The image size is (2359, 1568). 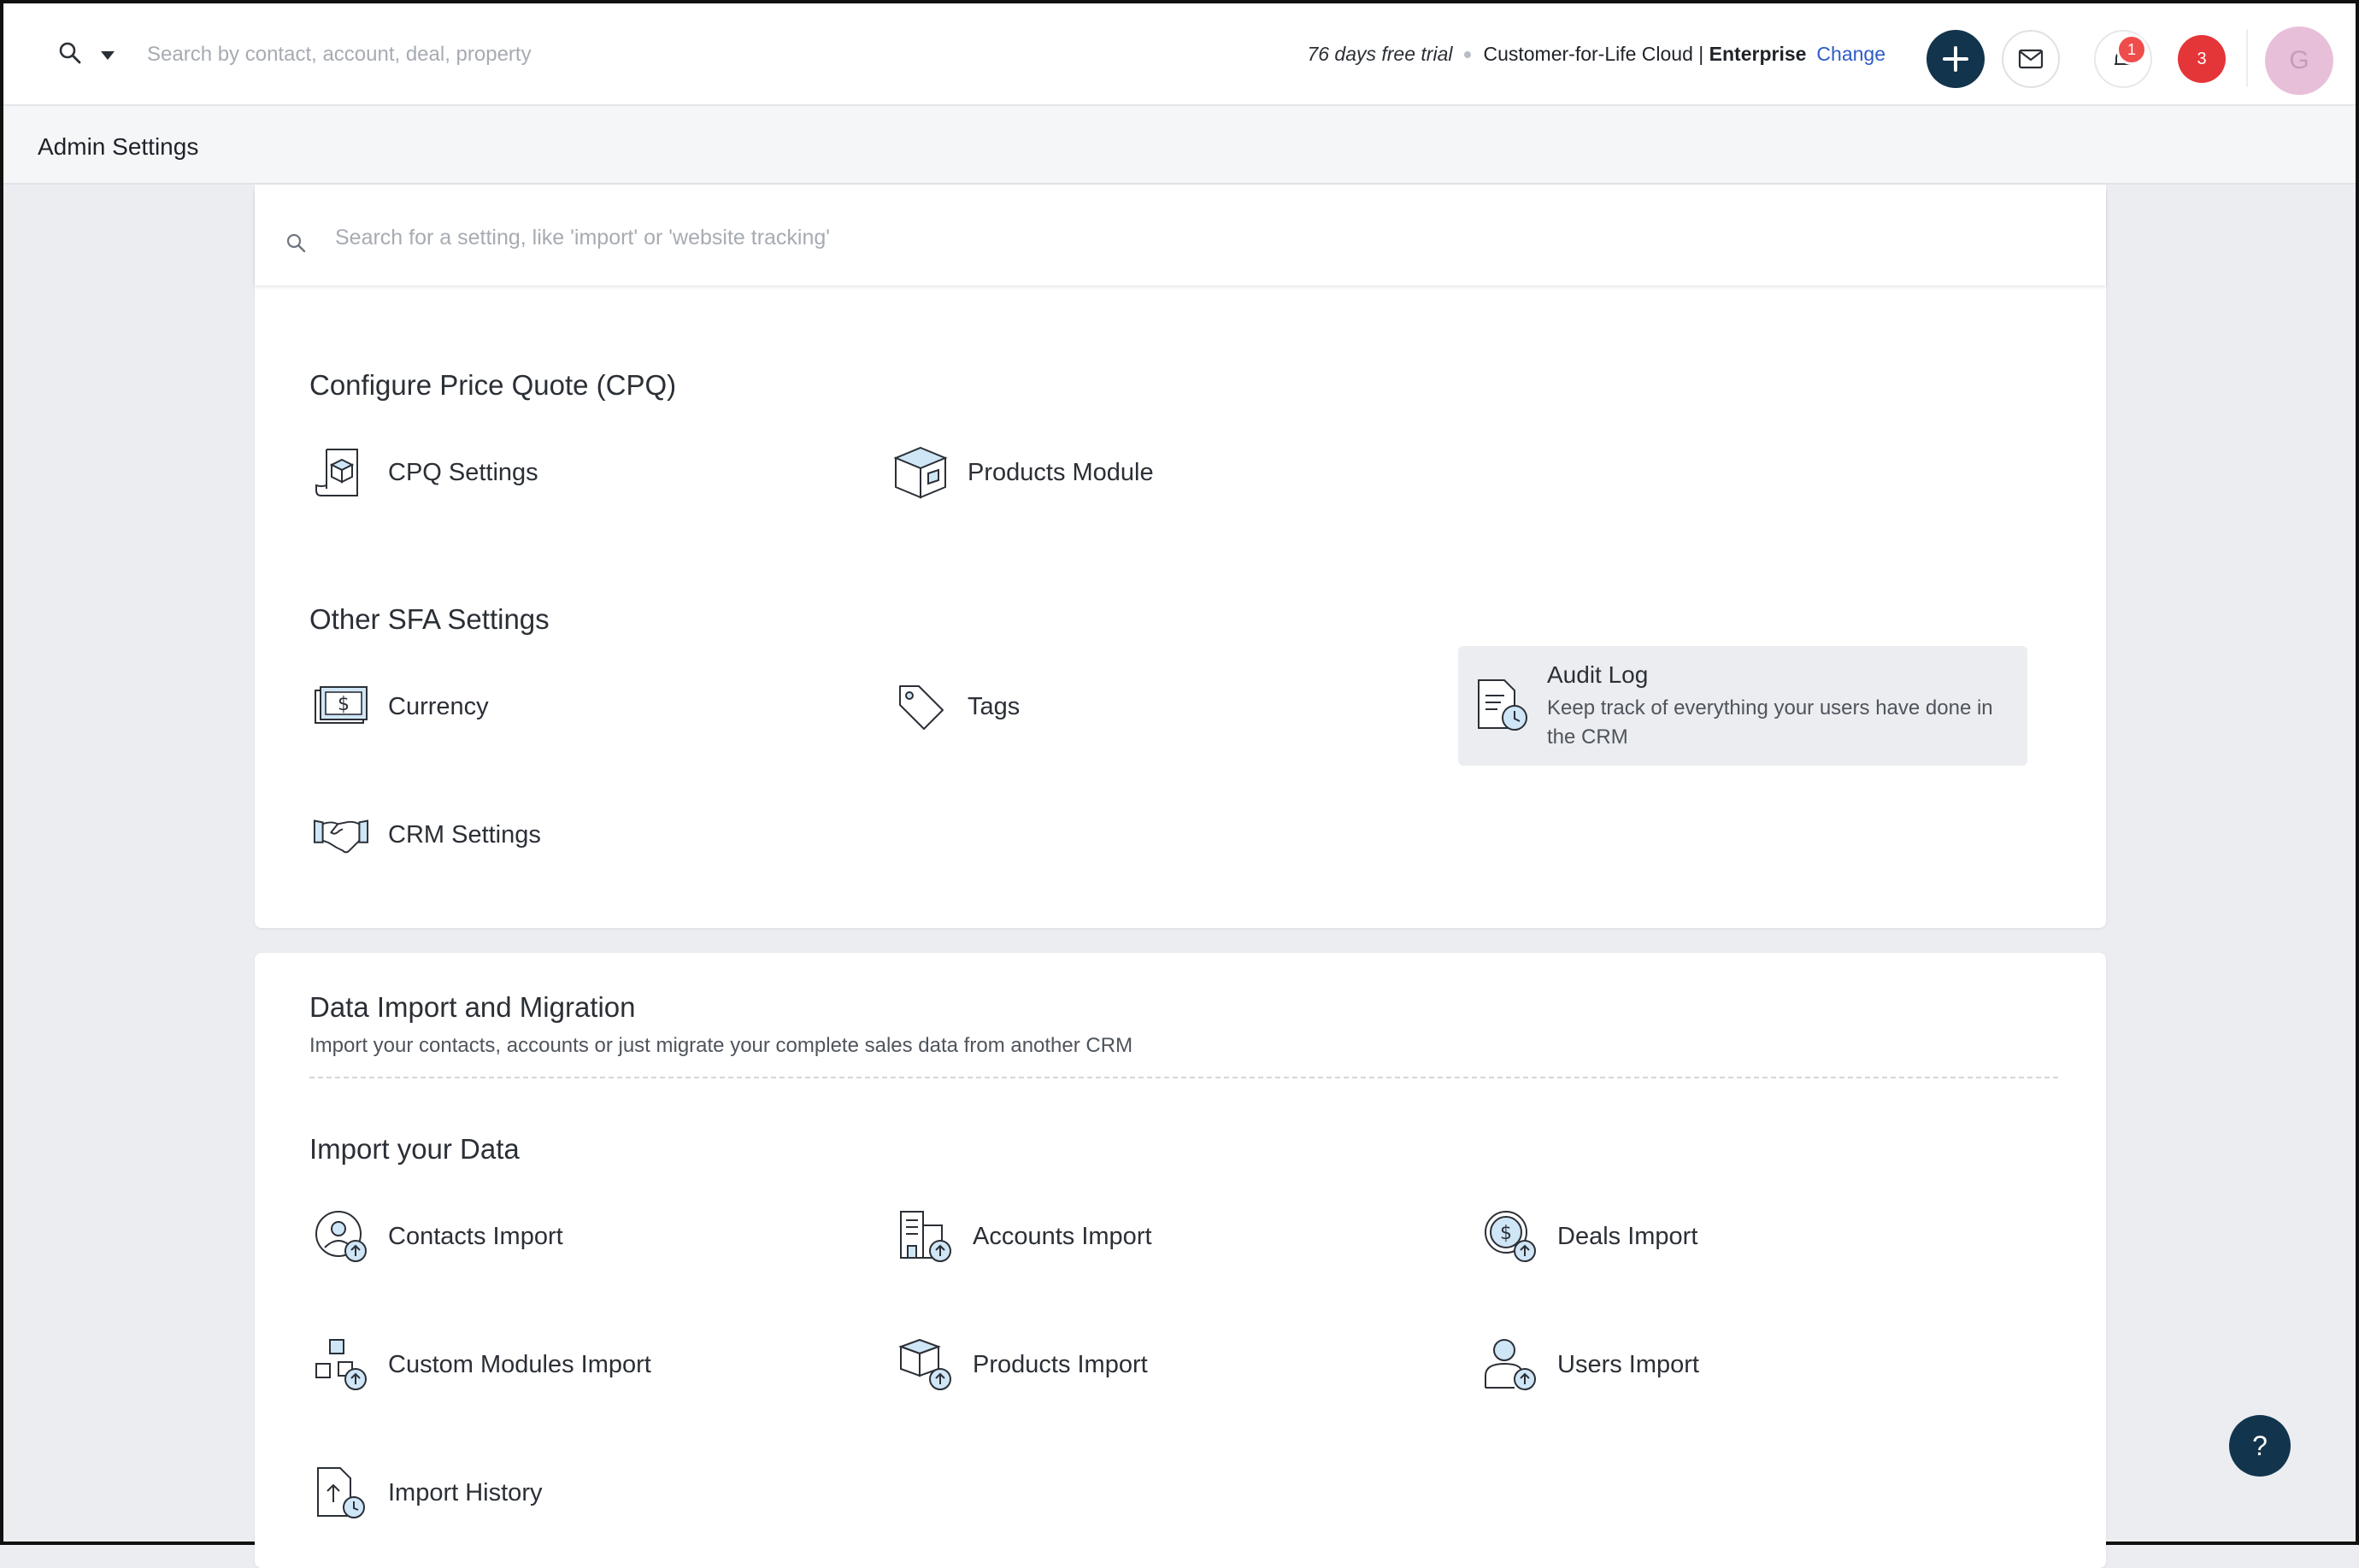 I want to click on item-label: Products Import, so click(x=1060, y=1364).